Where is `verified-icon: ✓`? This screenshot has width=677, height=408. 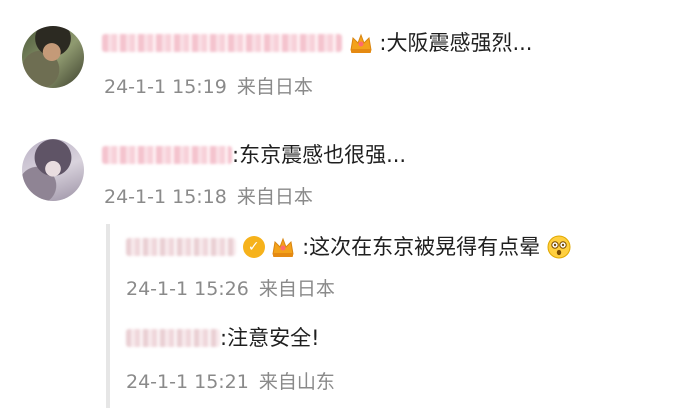 verified-icon: ✓ is located at coordinates (253, 247).